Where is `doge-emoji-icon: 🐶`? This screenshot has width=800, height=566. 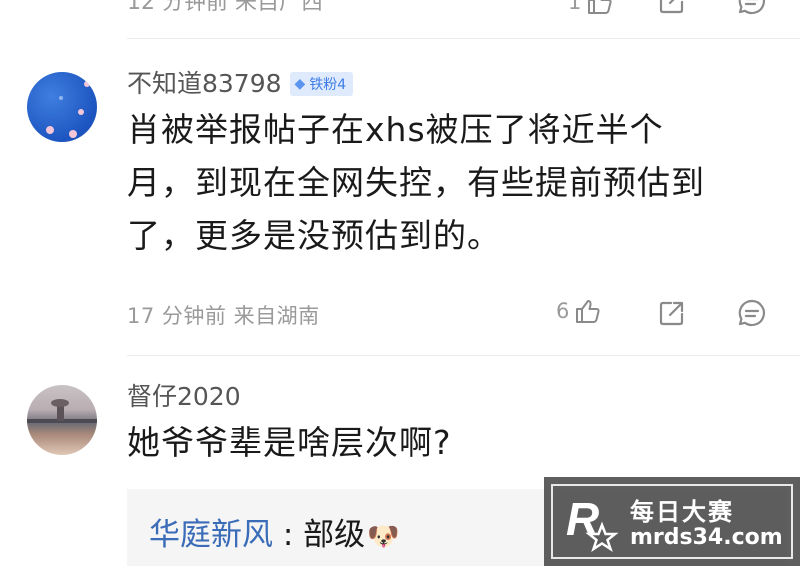
doge-emoji-icon: 🐶 is located at coordinates (383, 537).